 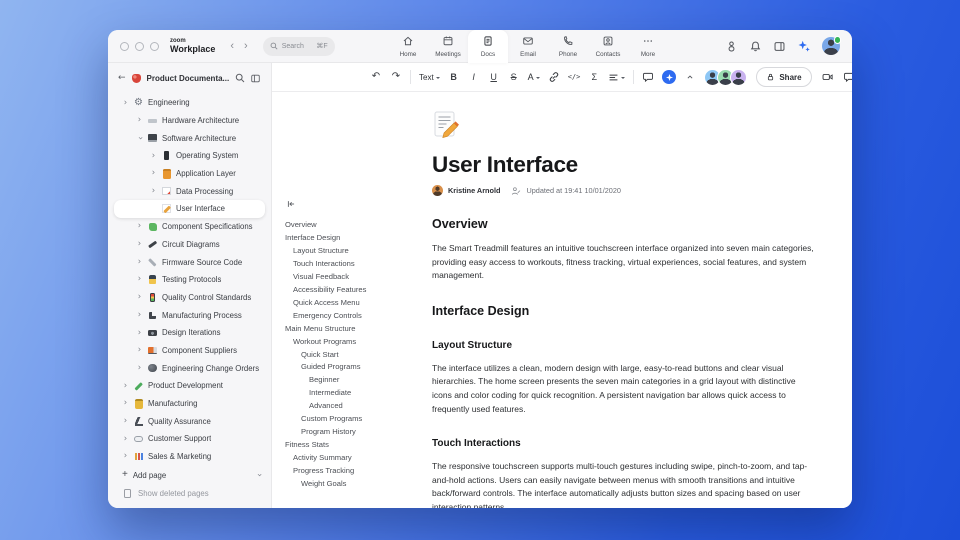 What do you see at coordinates (122, 78) in the screenshot?
I see `back-icon: ←` at bounding box center [122, 78].